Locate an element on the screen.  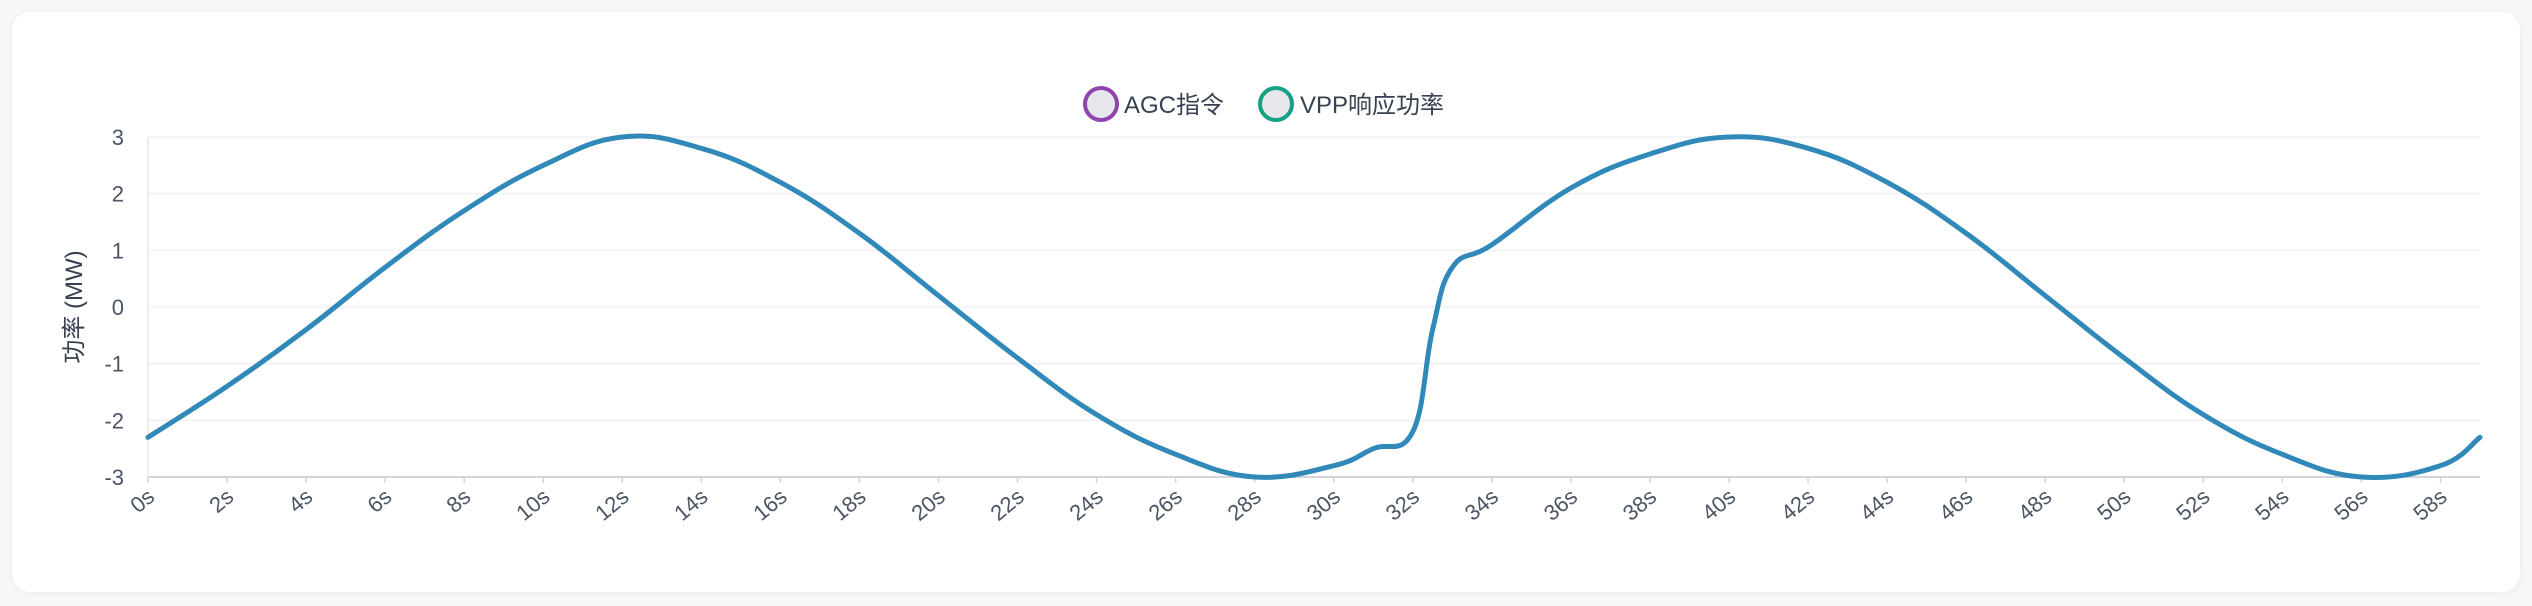
x-tick-label: 22s is located at coordinates (1007, 505).